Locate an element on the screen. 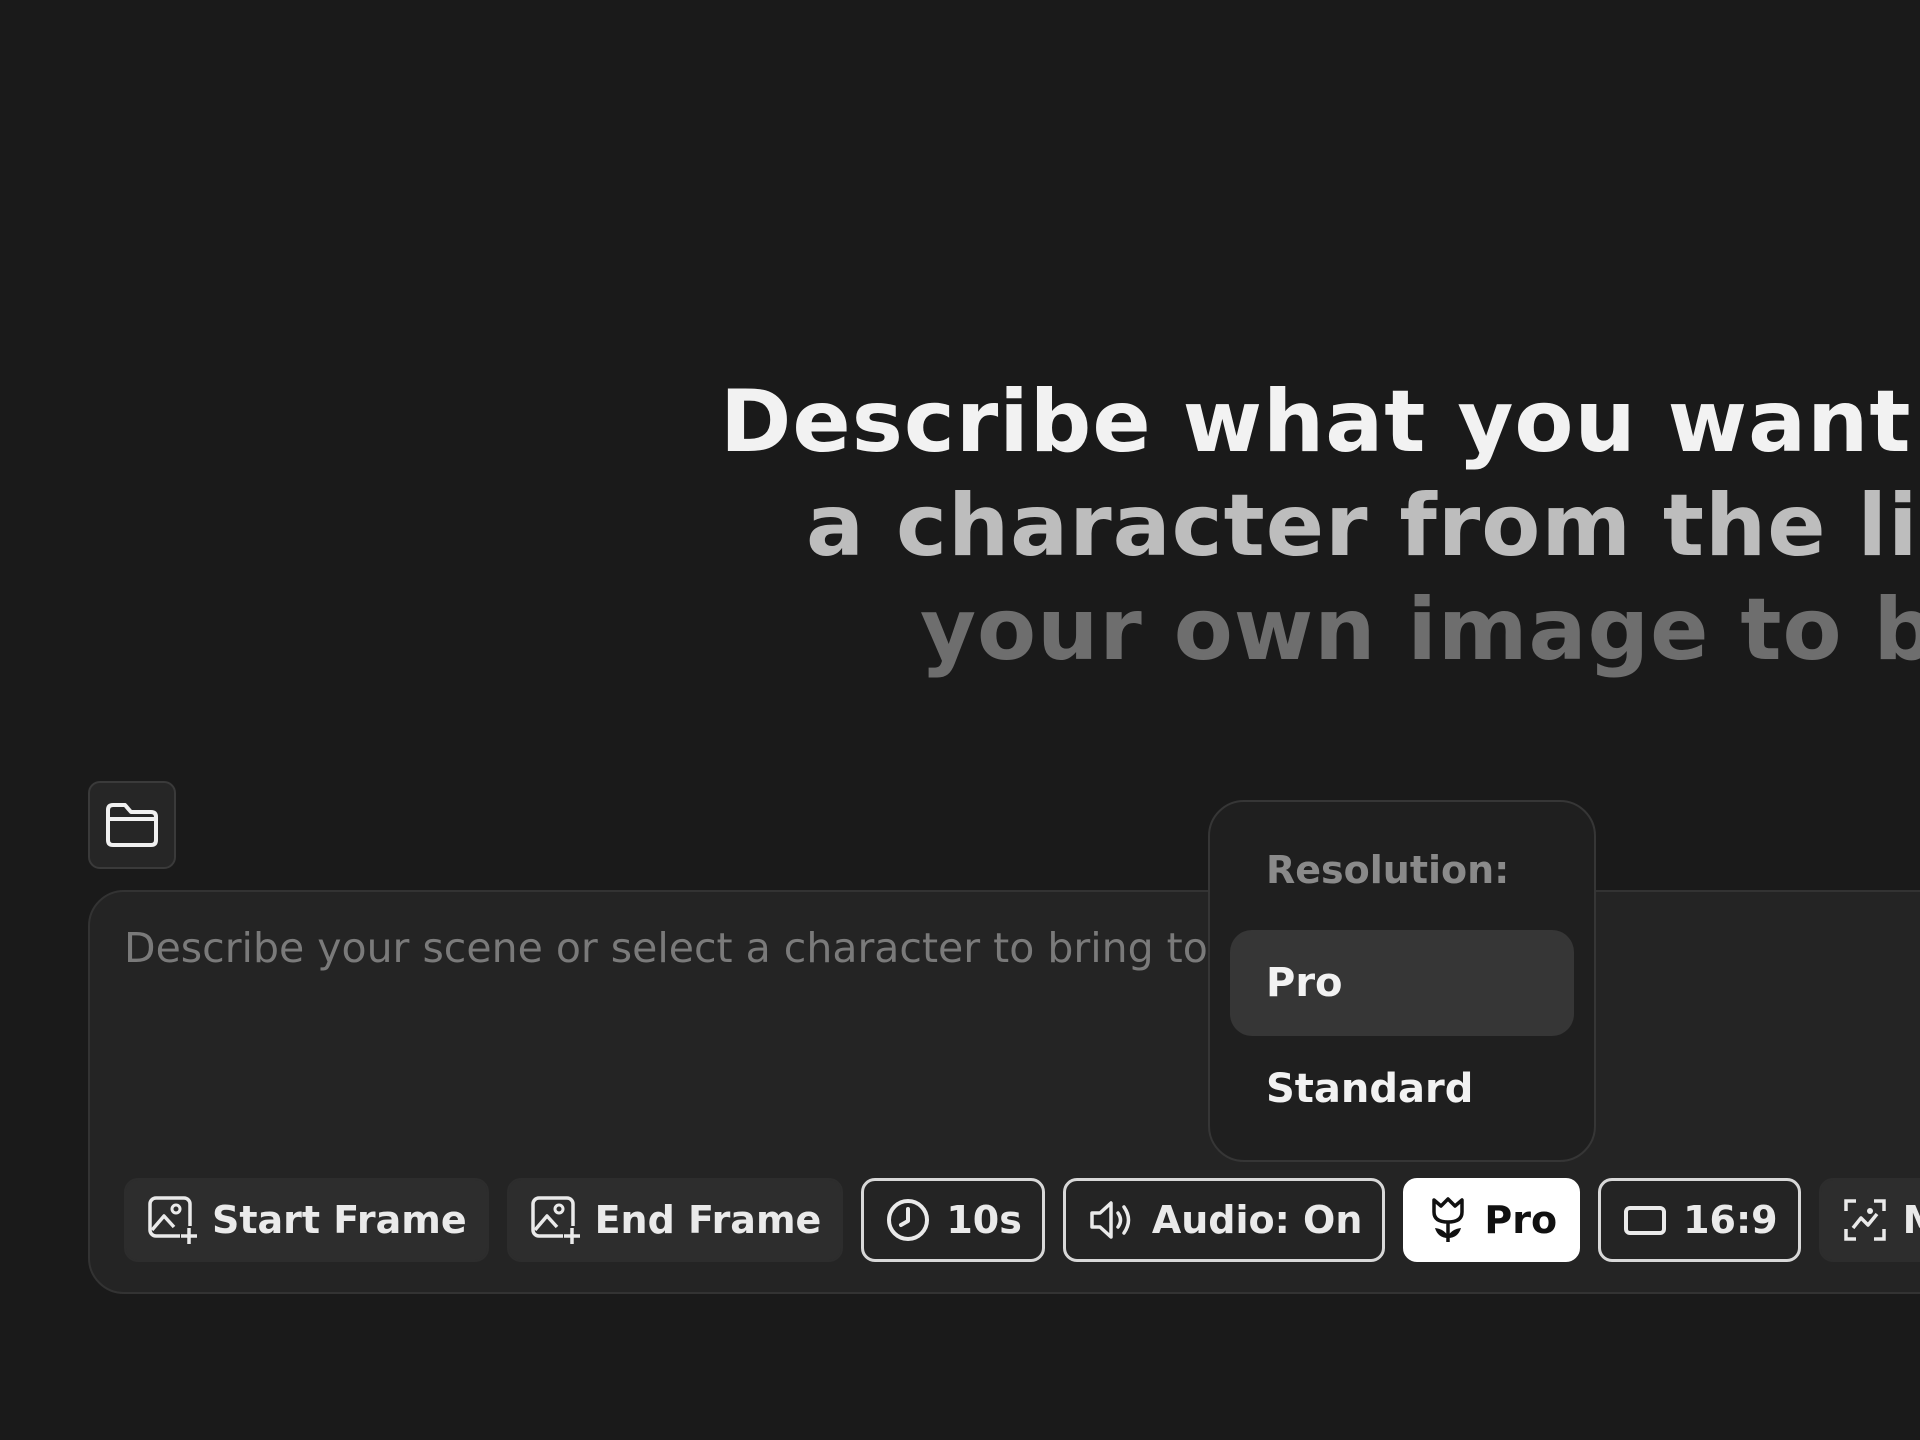 The height and width of the screenshot is (1440, 1920). resolution-label: Pro is located at coordinates (1521, 1220).